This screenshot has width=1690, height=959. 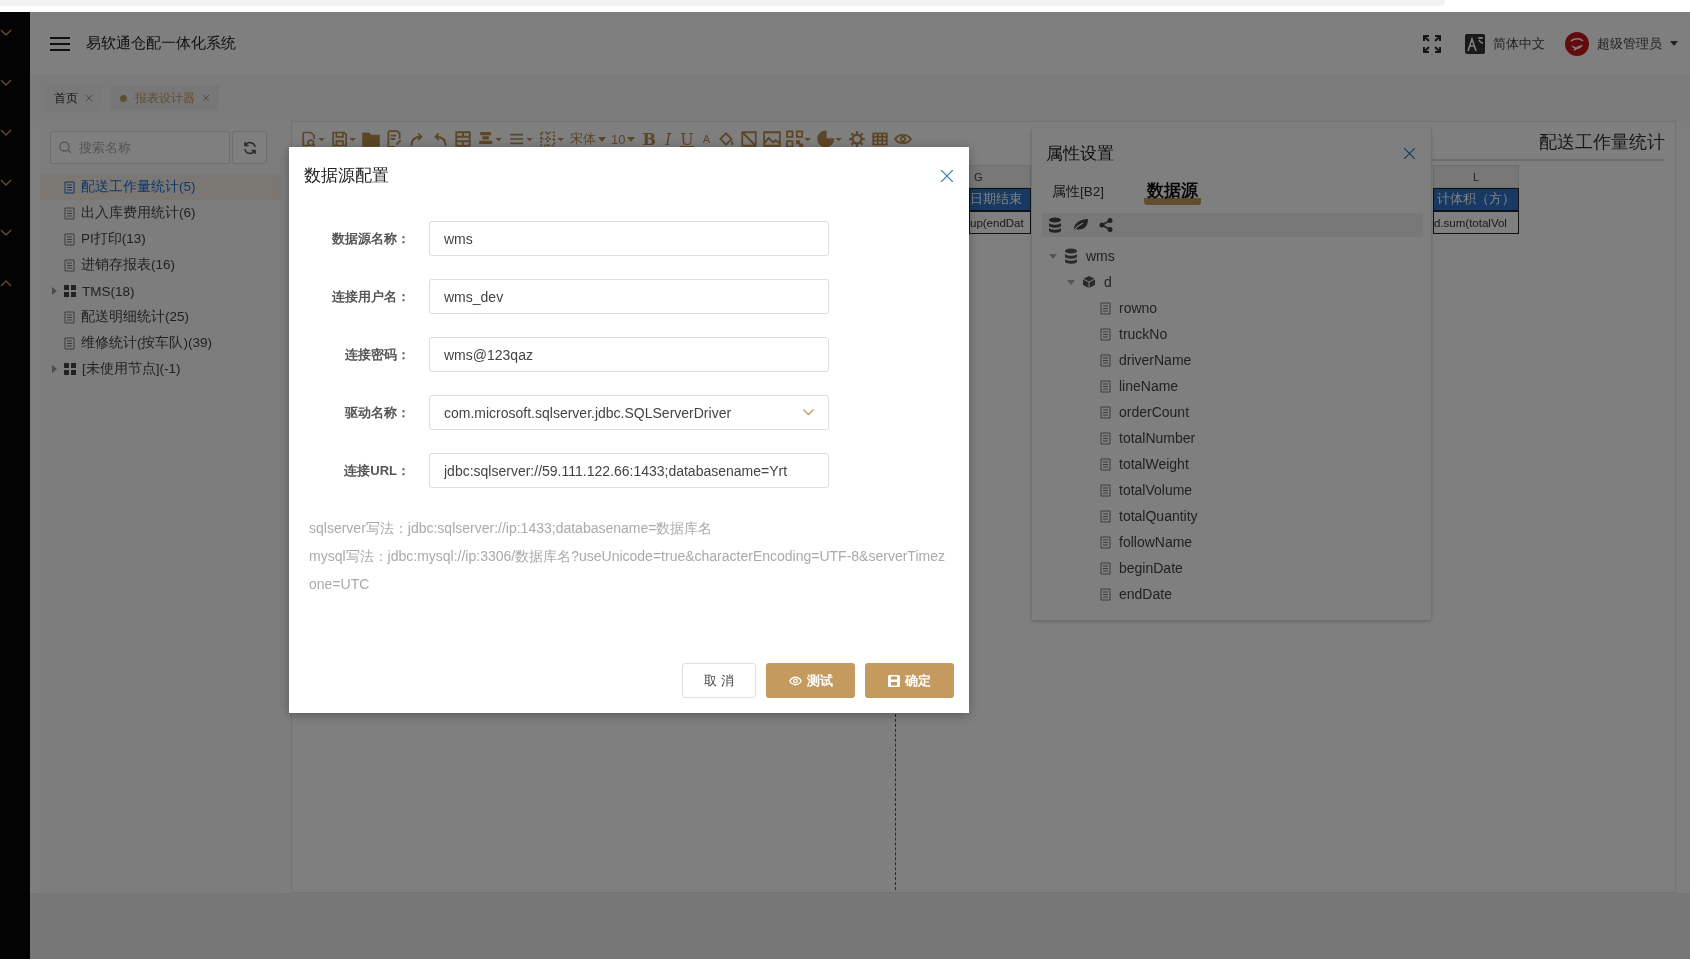 I want to click on tree-node: beginDate, so click(x=1151, y=568).